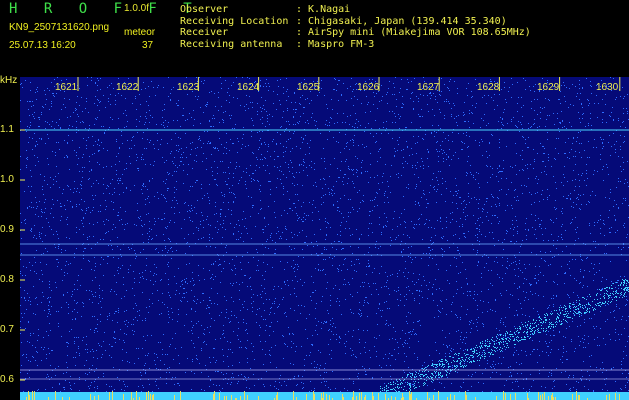 Image resolution: width=629 pixels, height=400 pixels. I want to click on info-value: : AirSpy mini (Miakejima VOR 108.65MHz), so click(413, 32).